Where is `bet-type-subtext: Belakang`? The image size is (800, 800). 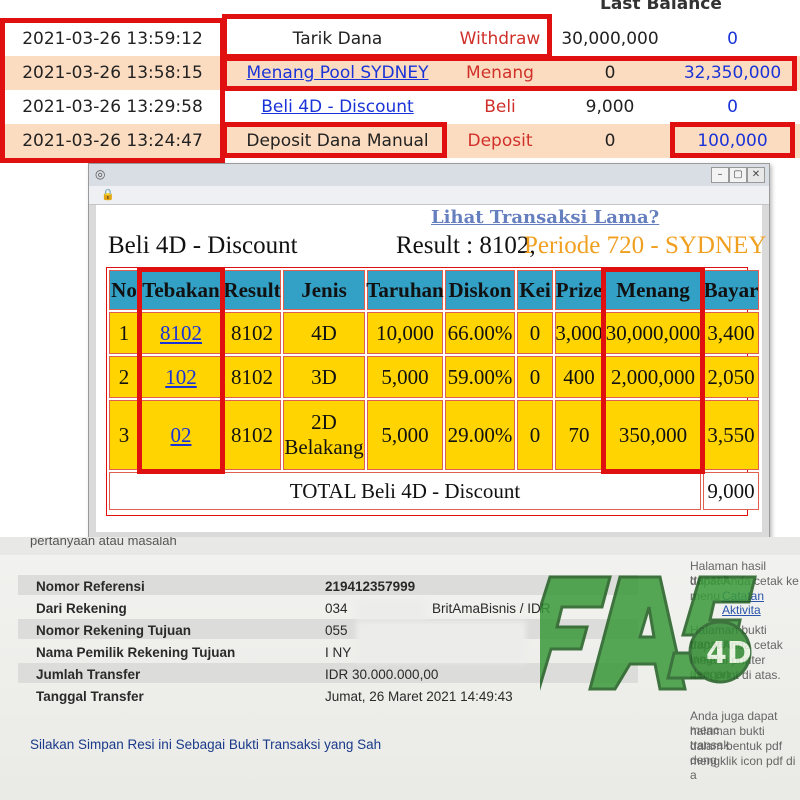 bet-type-subtext: Belakang is located at coordinates (324, 447).